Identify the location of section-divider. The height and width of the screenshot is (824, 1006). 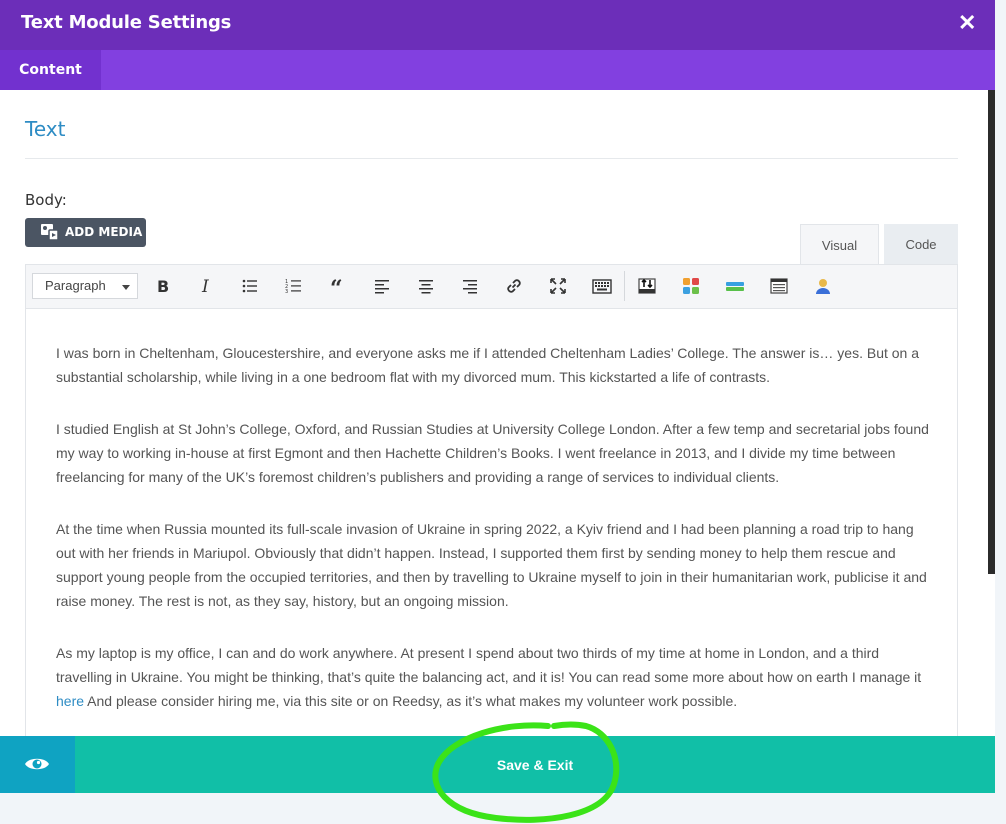
(491, 158).